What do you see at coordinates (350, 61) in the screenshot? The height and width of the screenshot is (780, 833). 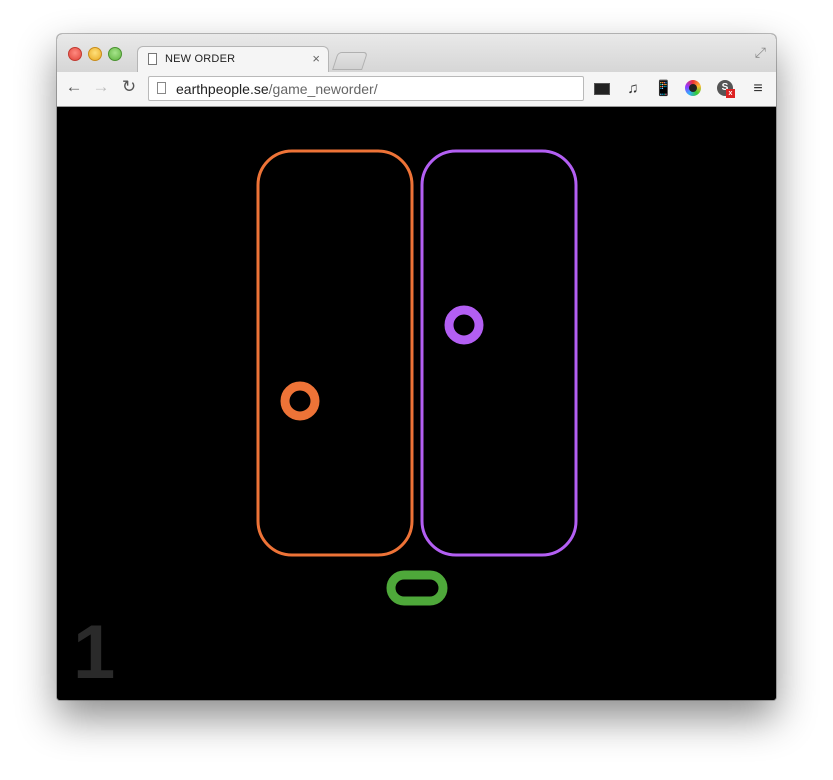 I see `new-tab-button` at bounding box center [350, 61].